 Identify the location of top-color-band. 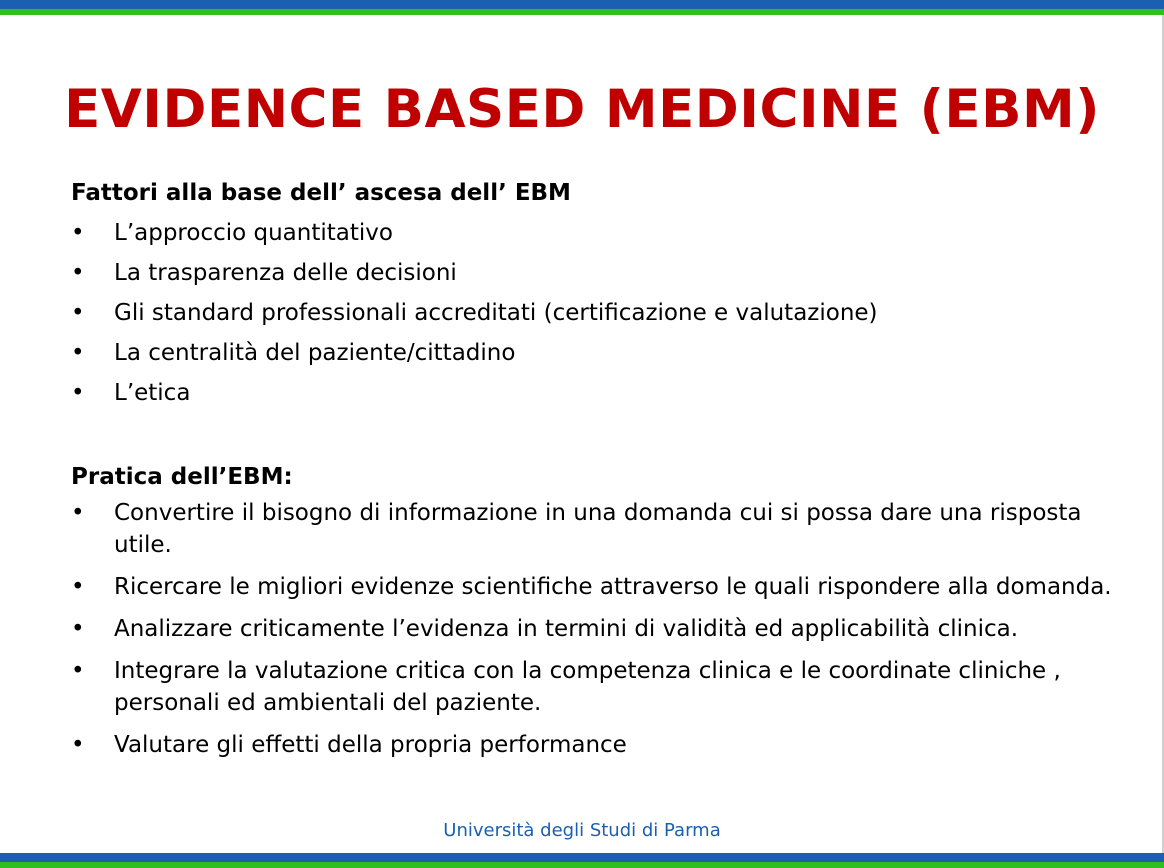
(582, 7).